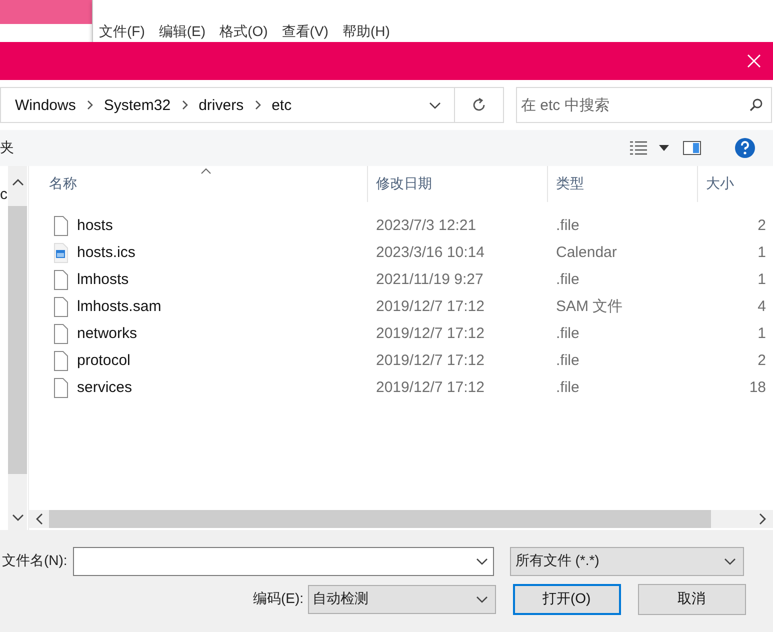 This screenshot has width=773, height=632. What do you see at coordinates (627, 561) in the screenshot?
I see `file-type-dropdown: 所有文件 (*.*)` at bounding box center [627, 561].